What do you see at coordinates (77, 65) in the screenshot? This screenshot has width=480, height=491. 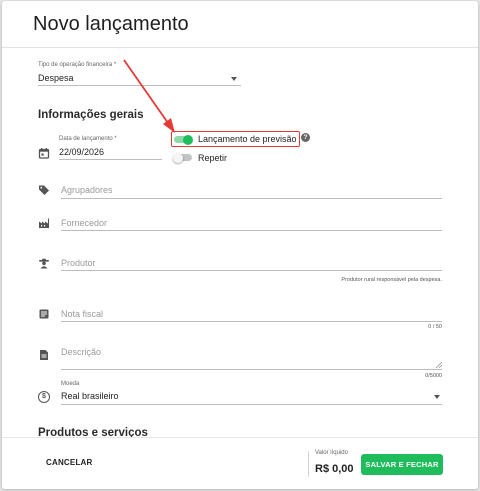 I see `operation-type-label: Tipo de operação financeira *` at bounding box center [77, 65].